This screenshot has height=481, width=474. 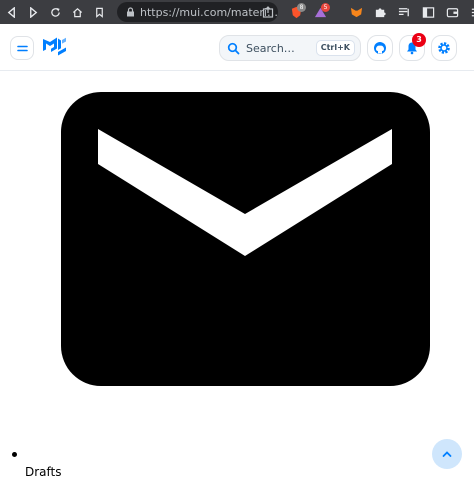 I want to click on github-button, so click(x=380, y=48).